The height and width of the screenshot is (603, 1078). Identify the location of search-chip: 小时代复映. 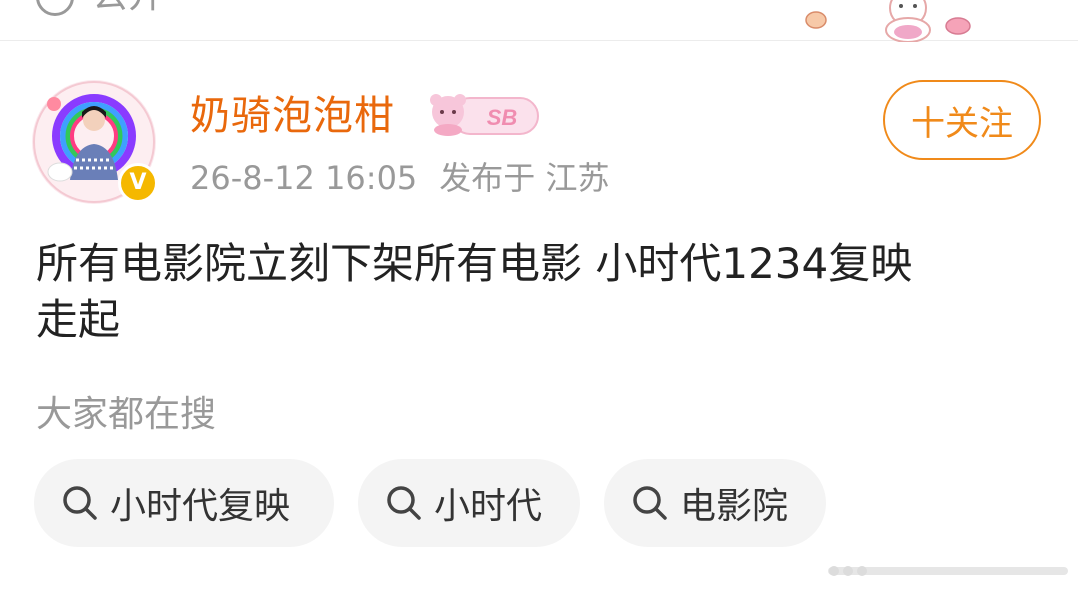
(184, 503).